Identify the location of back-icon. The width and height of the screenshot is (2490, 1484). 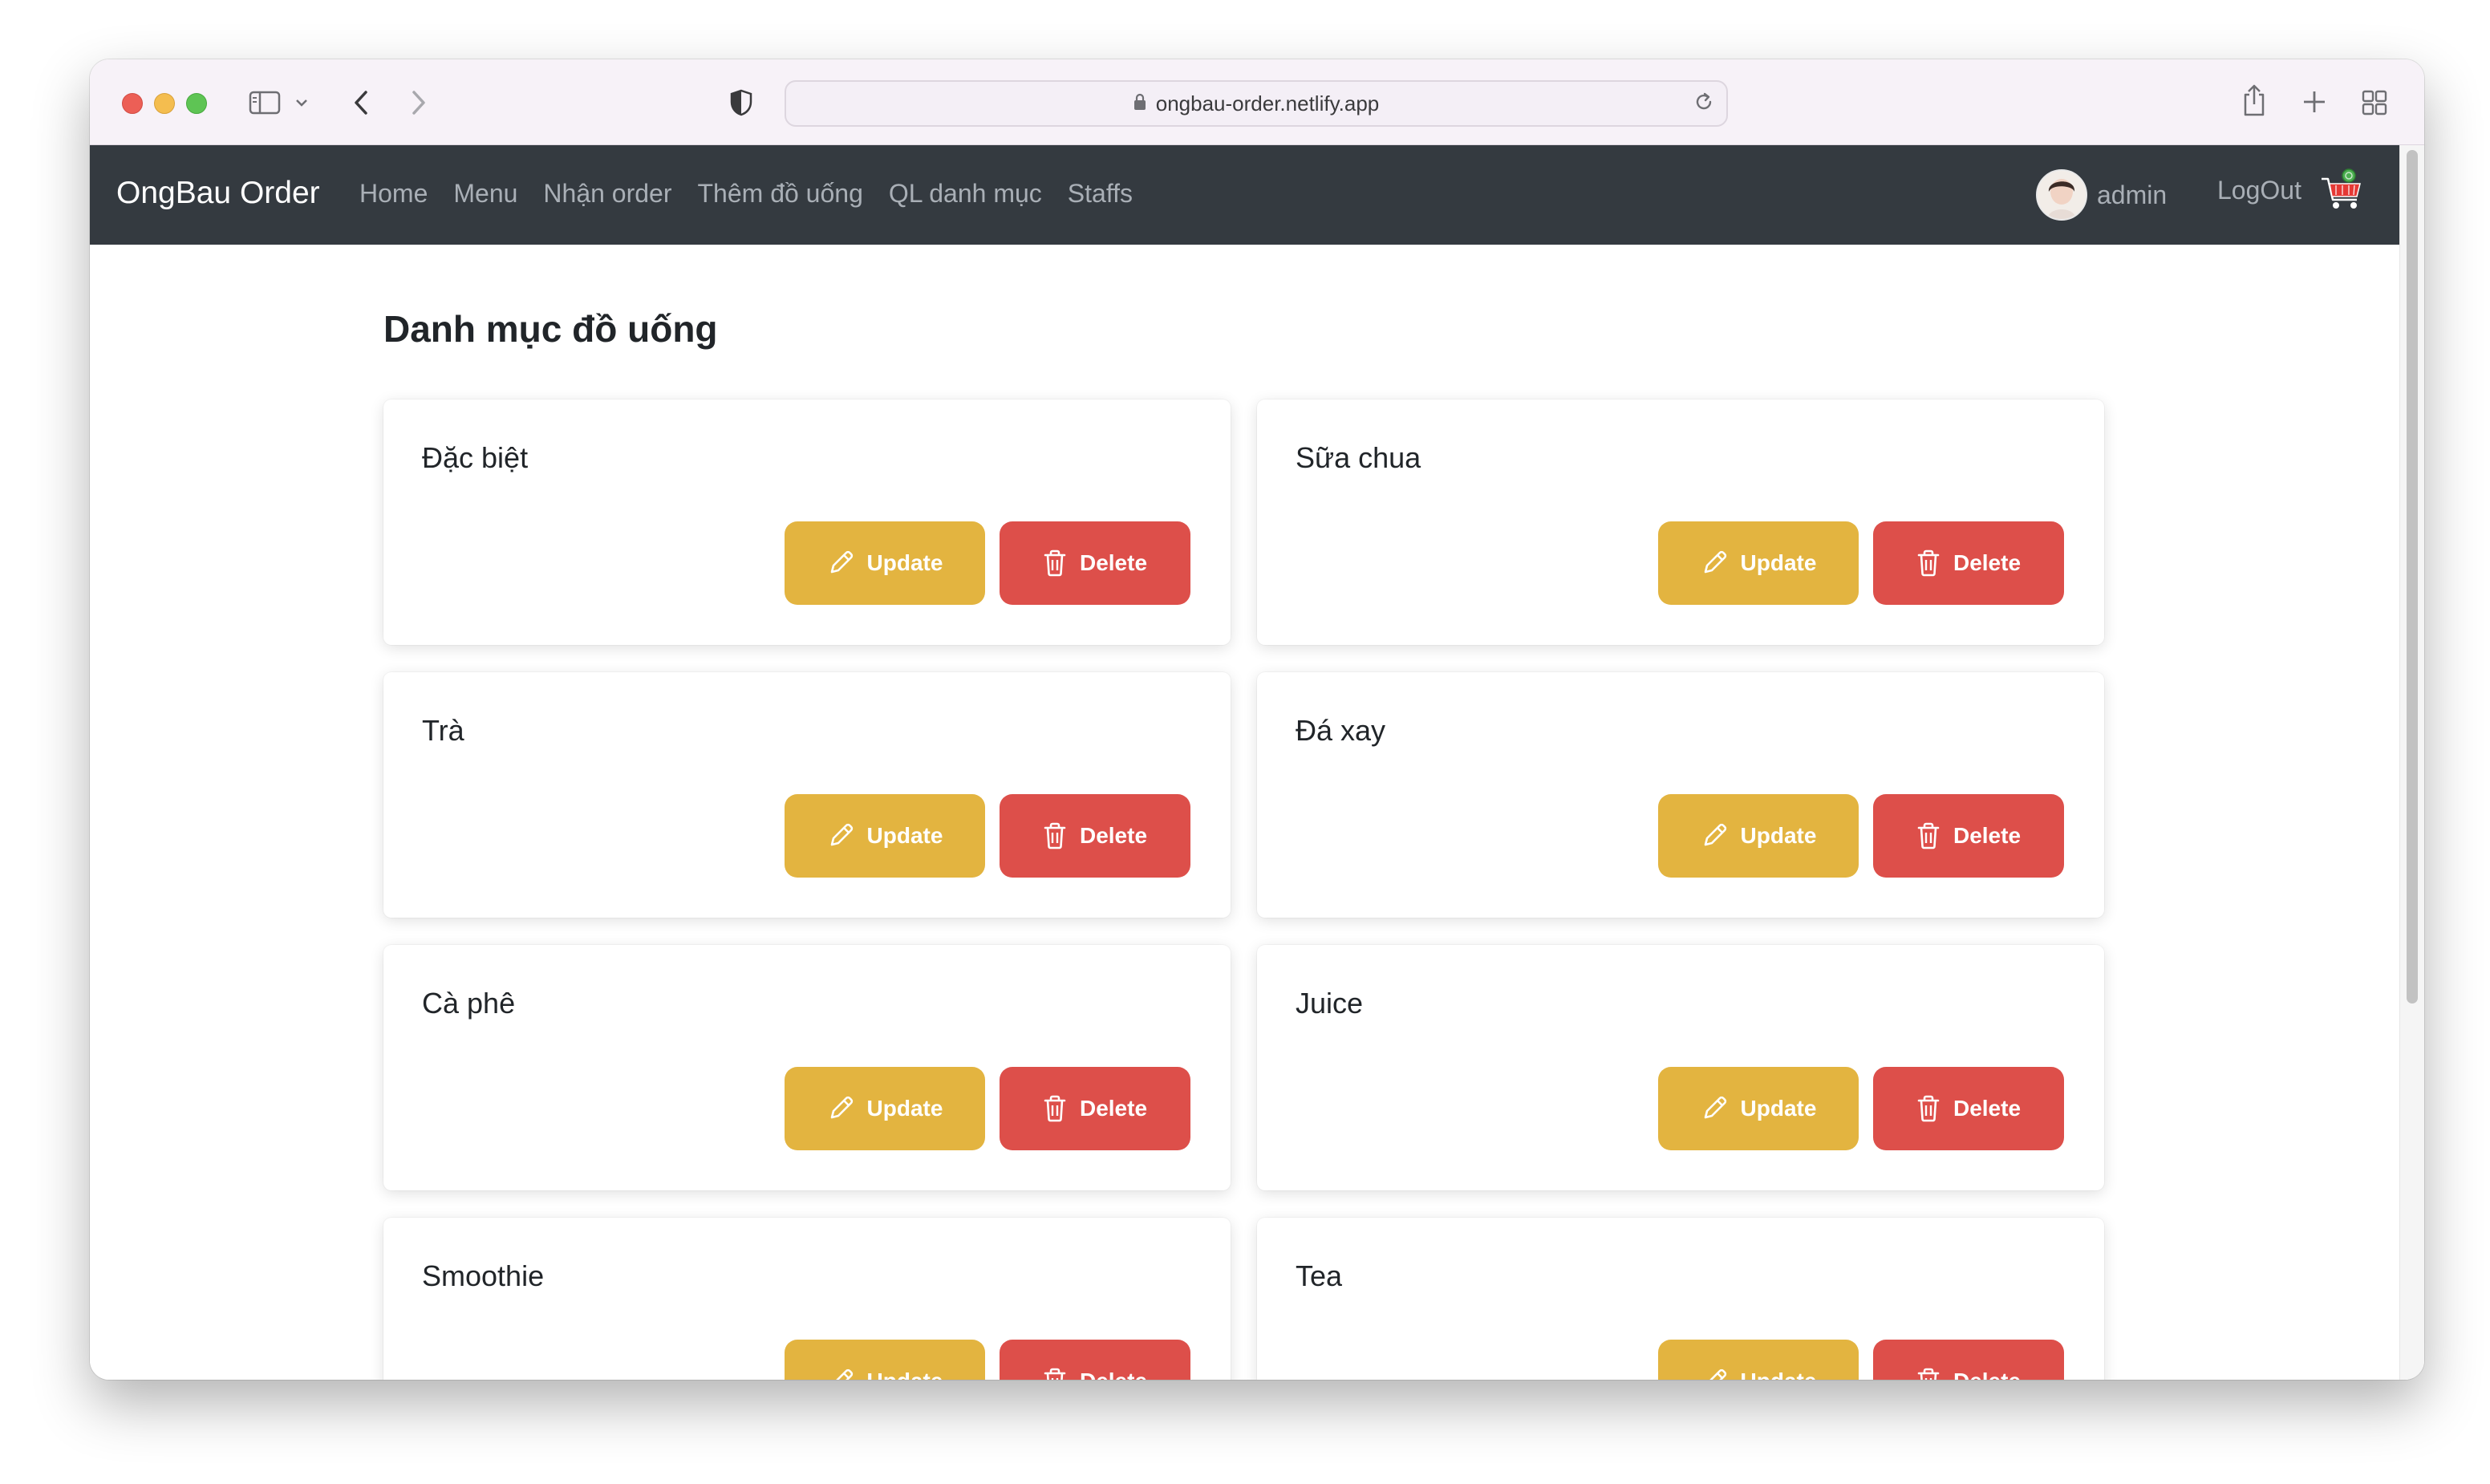
(361, 103).